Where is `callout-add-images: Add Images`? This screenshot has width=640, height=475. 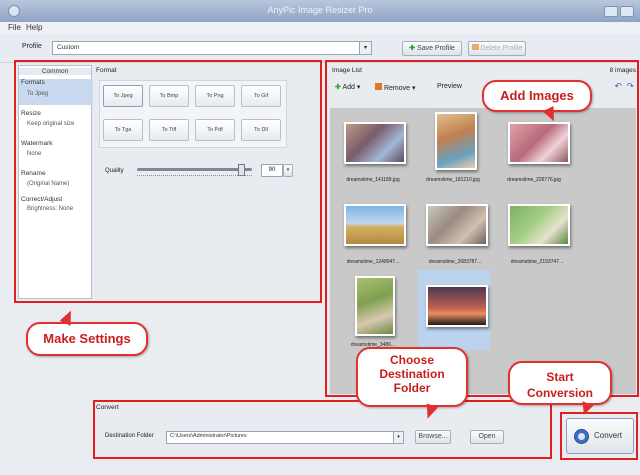
callout-add-images: Add Images is located at coordinates (537, 96).